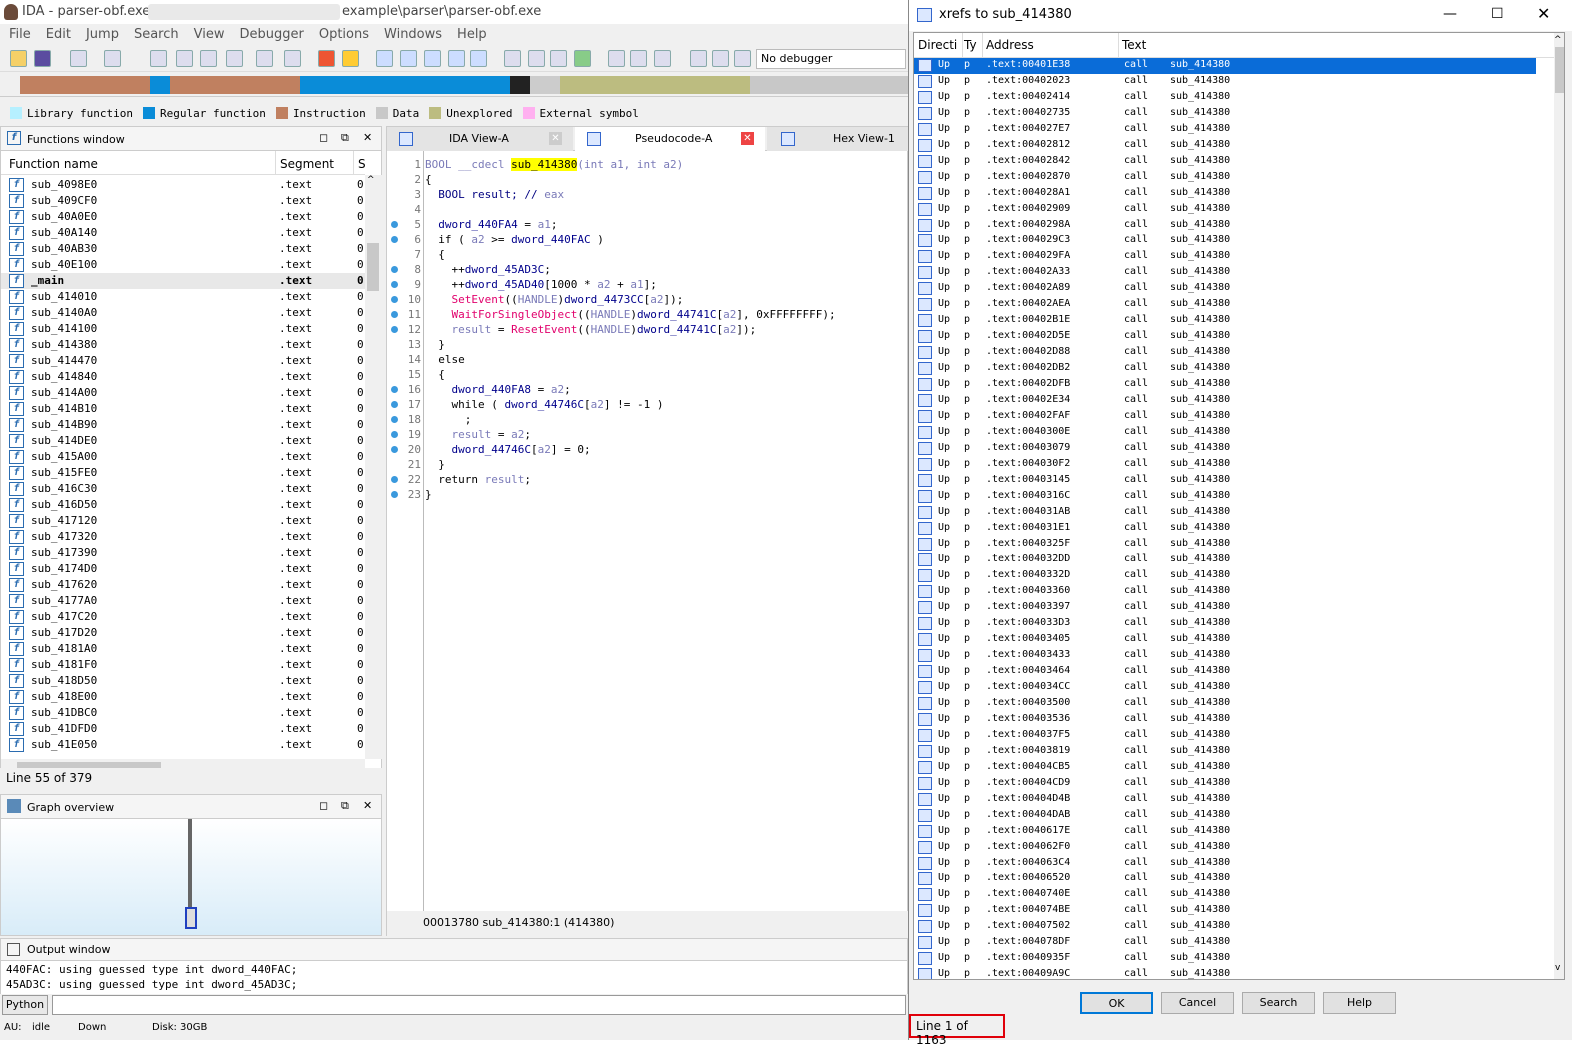  What do you see at coordinates (1225, 560) in the screenshot?
I see `xref-row: Up p .text:004032DD call sub_414380` at bounding box center [1225, 560].